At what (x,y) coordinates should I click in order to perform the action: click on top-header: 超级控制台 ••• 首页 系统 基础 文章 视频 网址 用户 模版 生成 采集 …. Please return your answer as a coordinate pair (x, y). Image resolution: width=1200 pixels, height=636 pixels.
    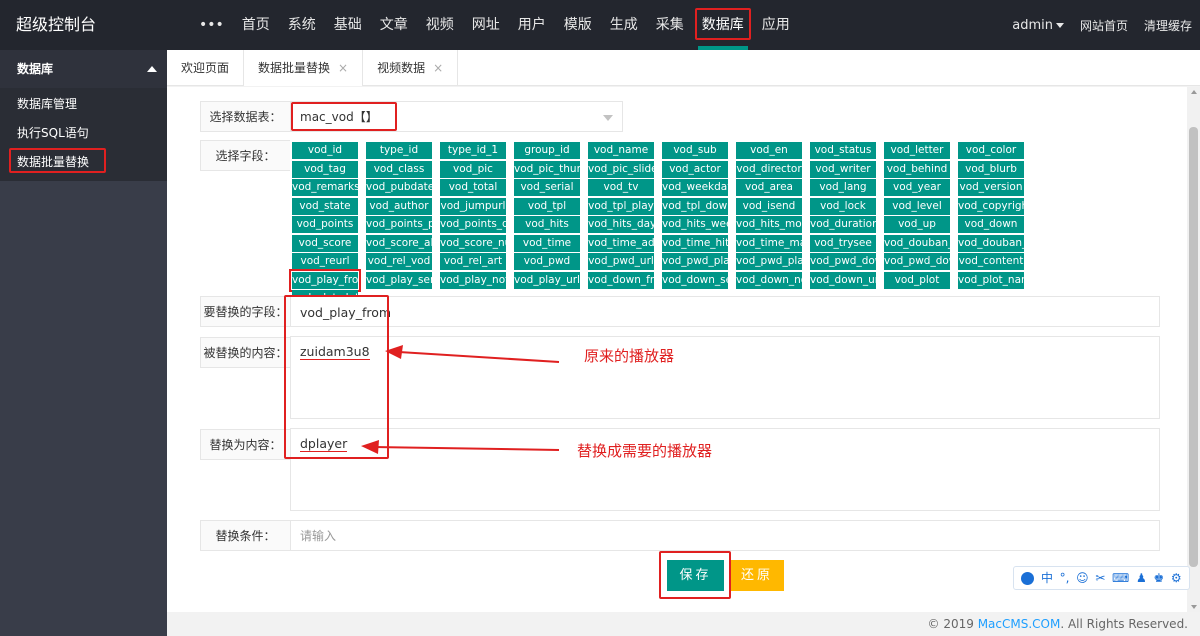
    Looking at the image, I should click on (600, 25).